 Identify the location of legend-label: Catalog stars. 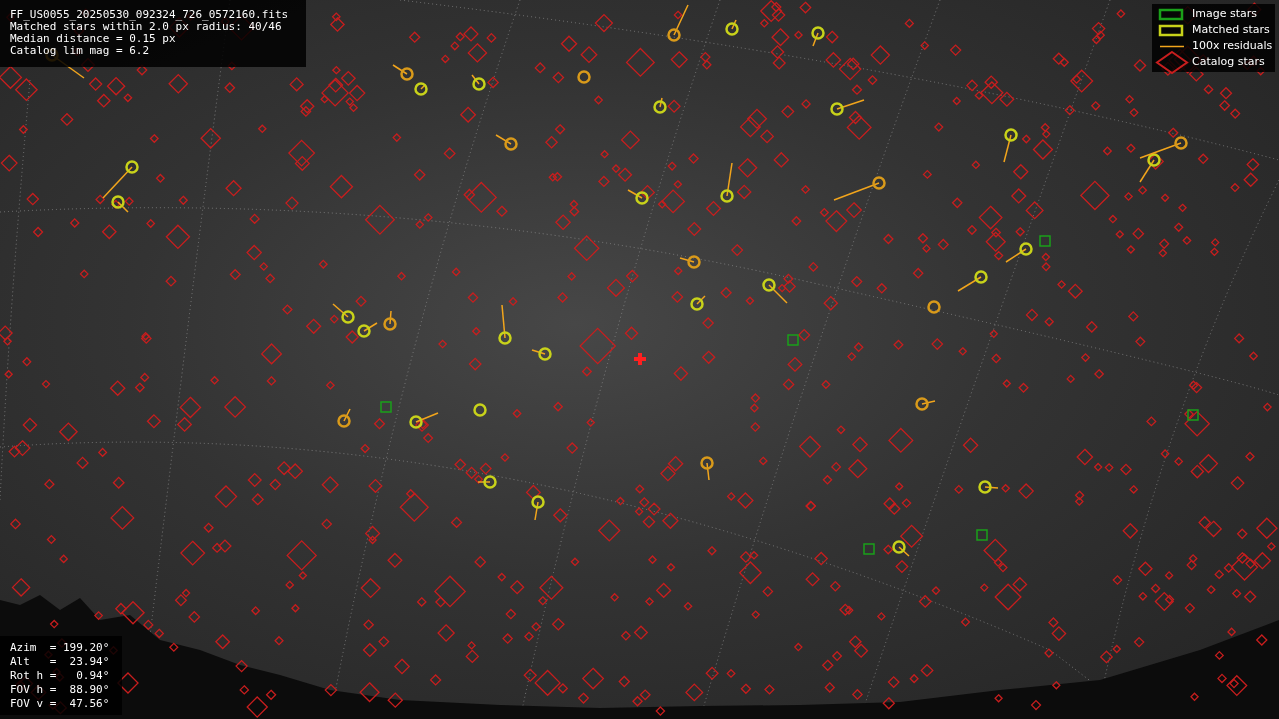
(1228, 61).